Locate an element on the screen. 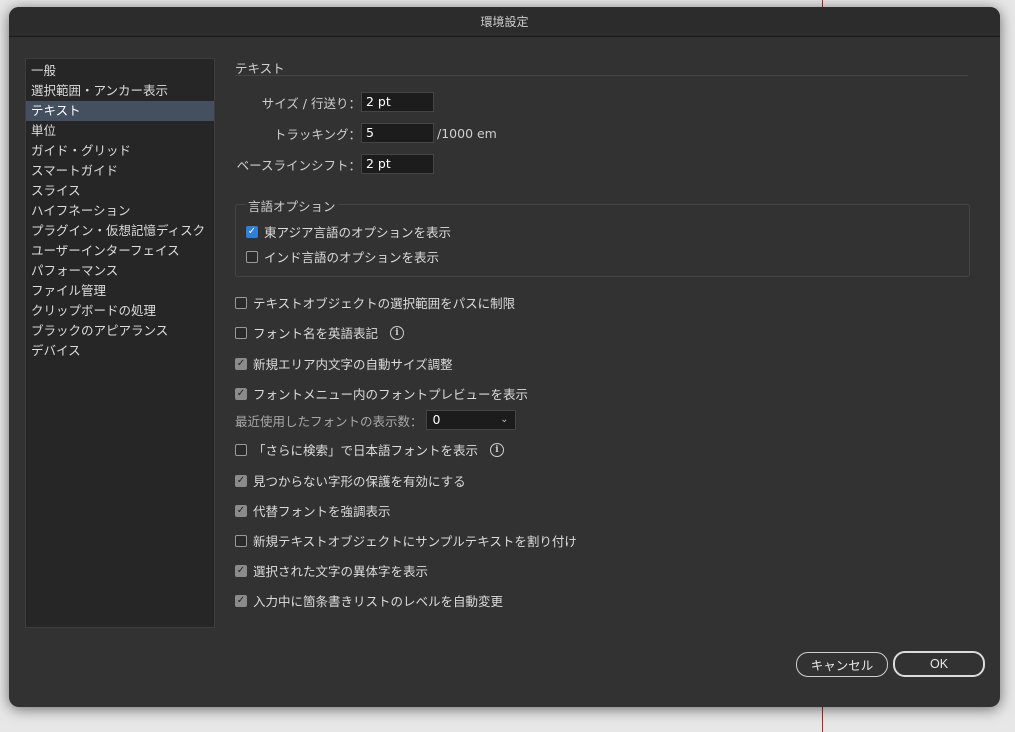  auto-list-level-label: 入力中に箇条書きリストのレベルを自動変更 is located at coordinates (378, 601).